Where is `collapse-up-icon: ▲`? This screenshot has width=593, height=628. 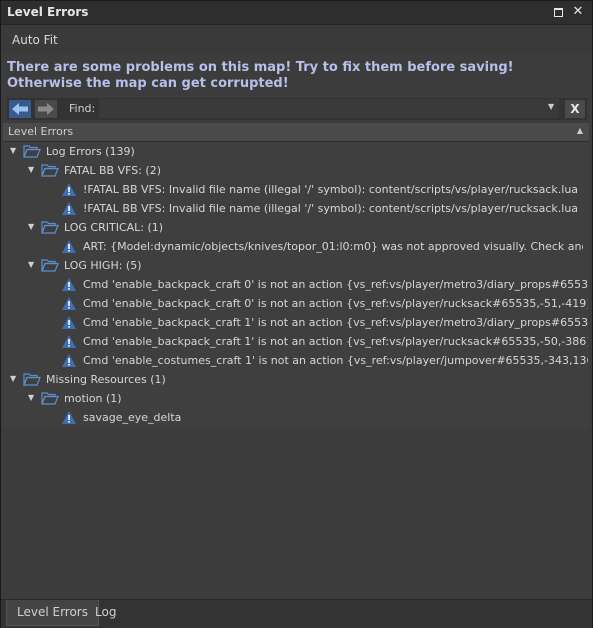
collapse-up-icon: ▲ is located at coordinates (580, 130).